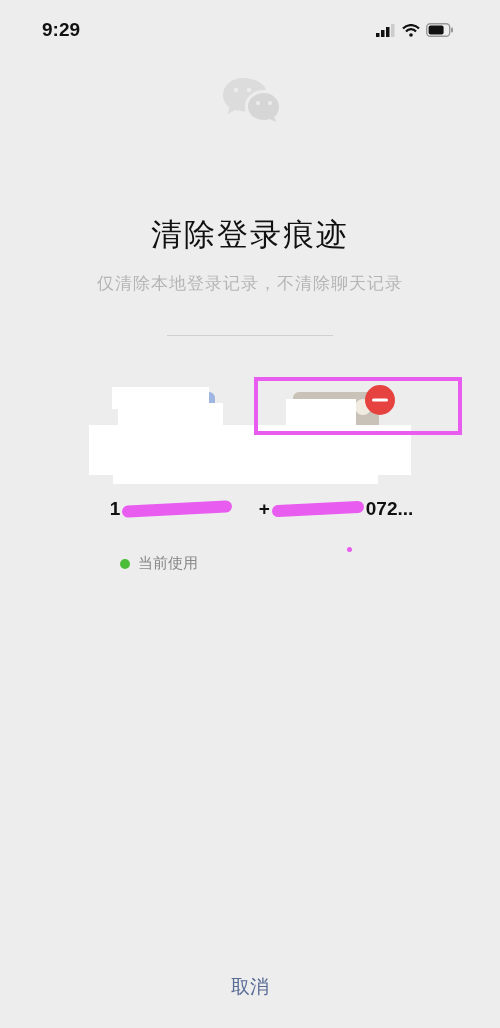 The height and width of the screenshot is (1028, 500). I want to click on account-name: +, so click(264, 509).